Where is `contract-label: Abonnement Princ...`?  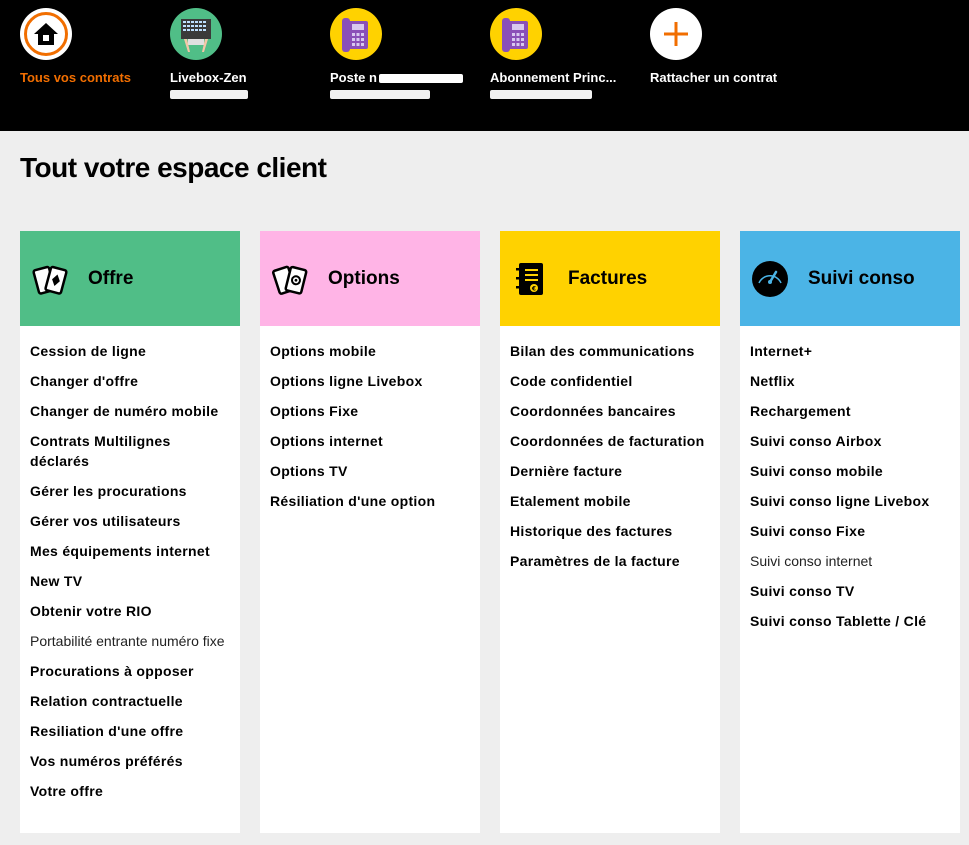
contract-label: Abonnement Princ... is located at coordinates (553, 77).